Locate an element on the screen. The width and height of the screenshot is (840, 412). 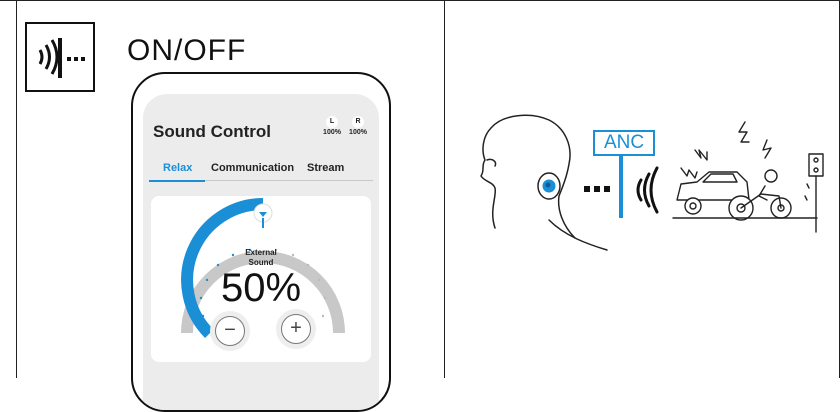
tab-relax: Relax is located at coordinates (177, 168).